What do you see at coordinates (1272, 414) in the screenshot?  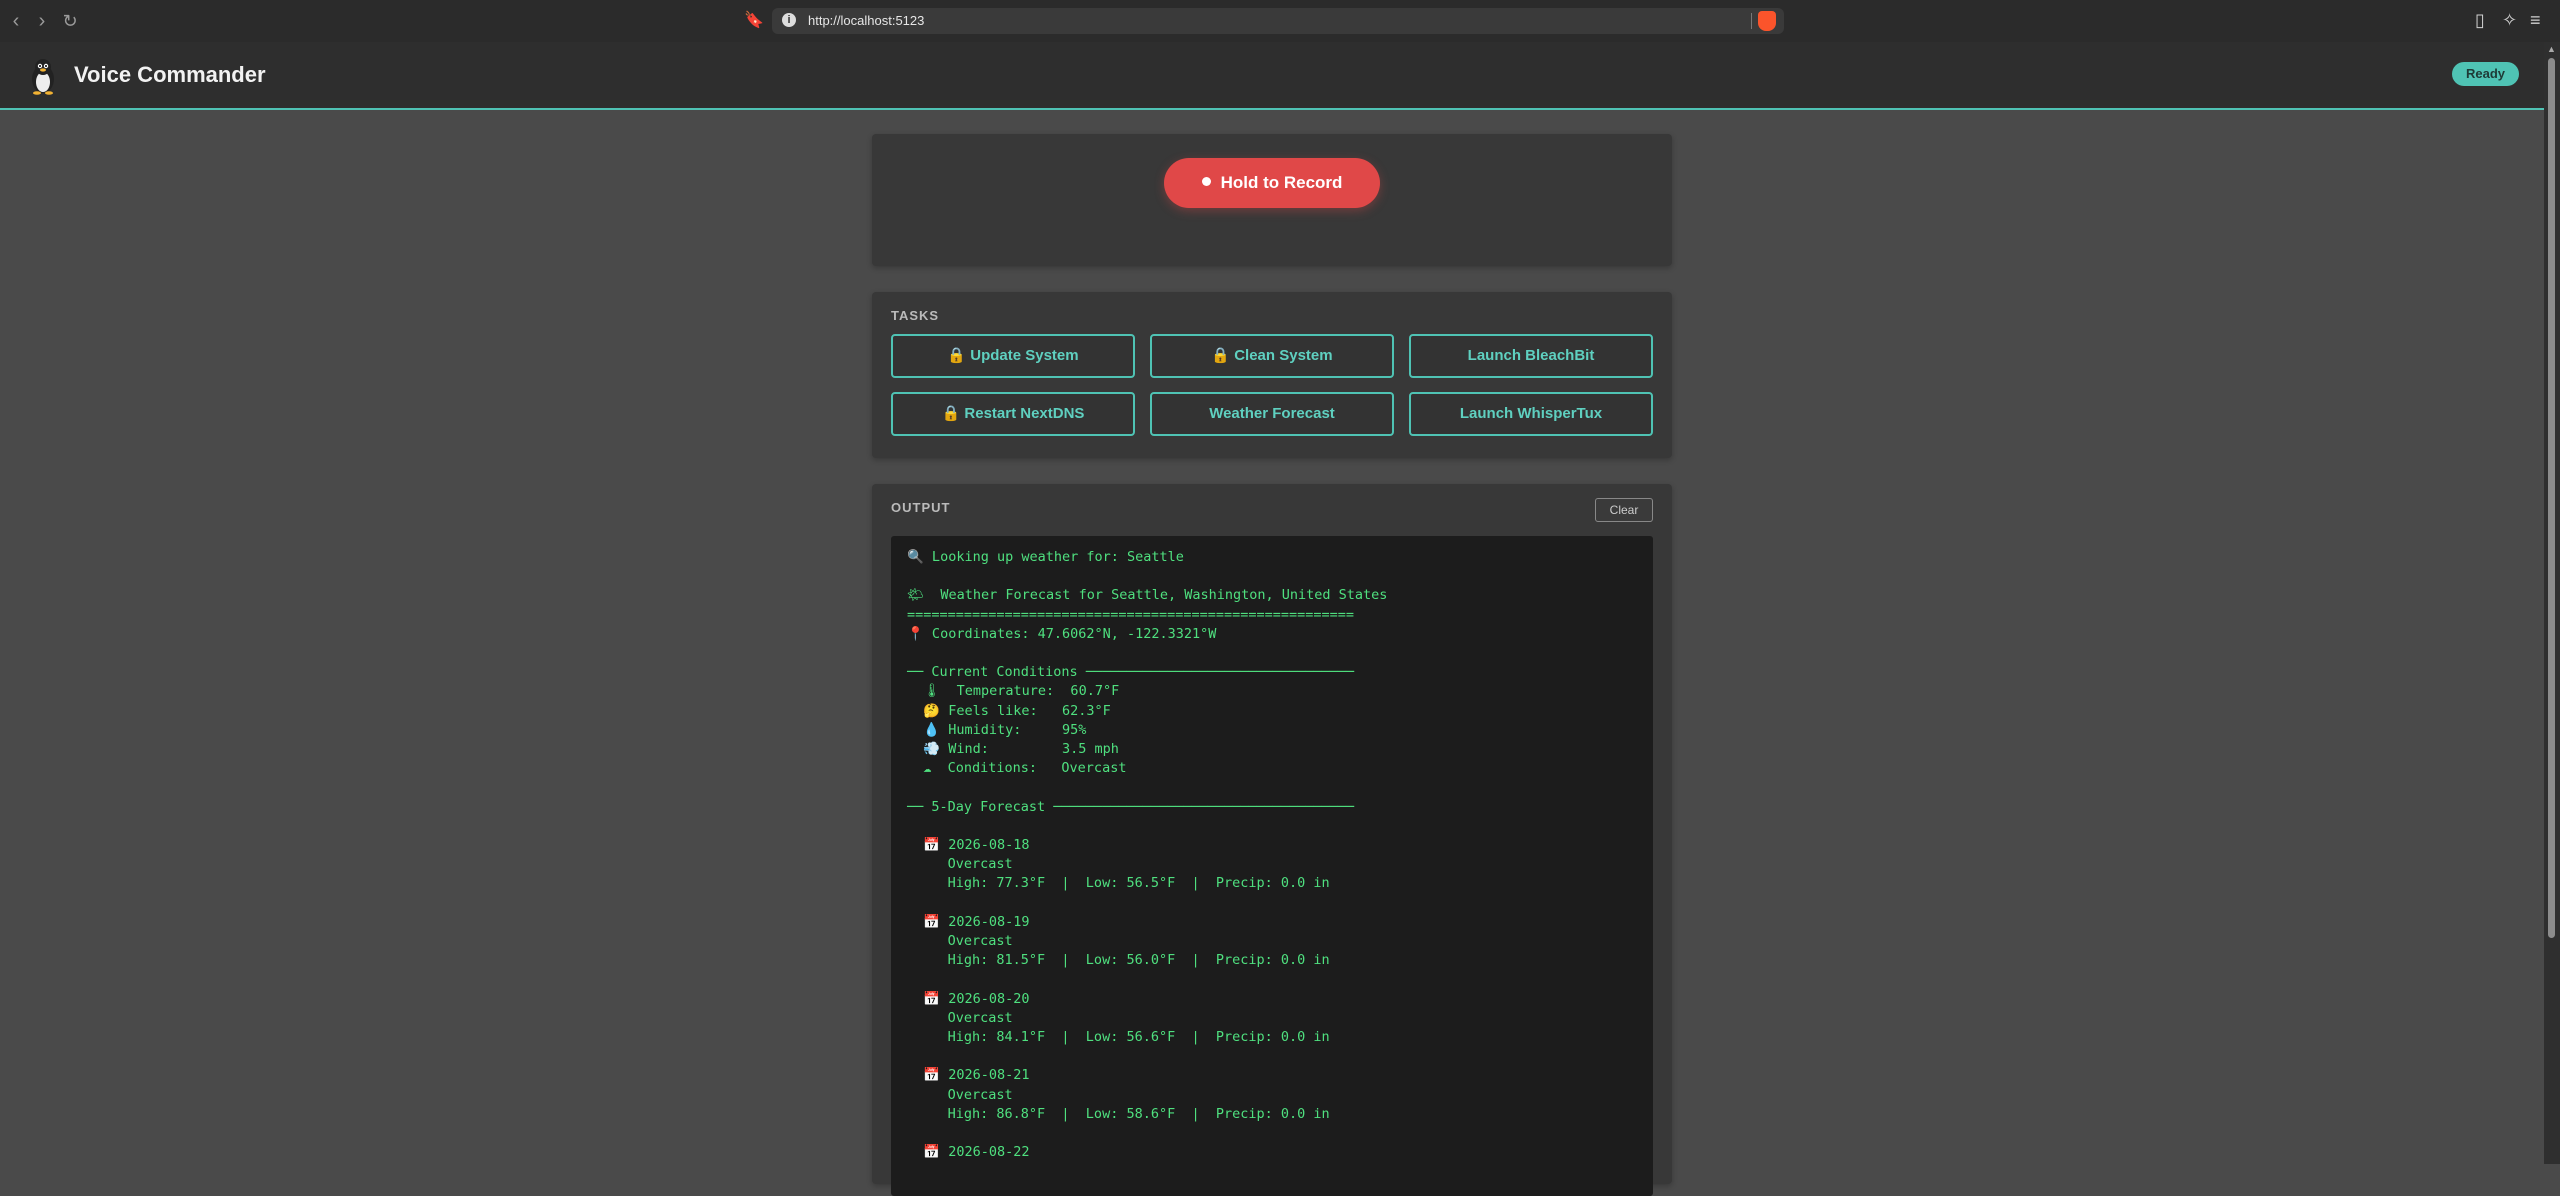 I see `weather-forecast-button: Weather Forecast` at bounding box center [1272, 414].